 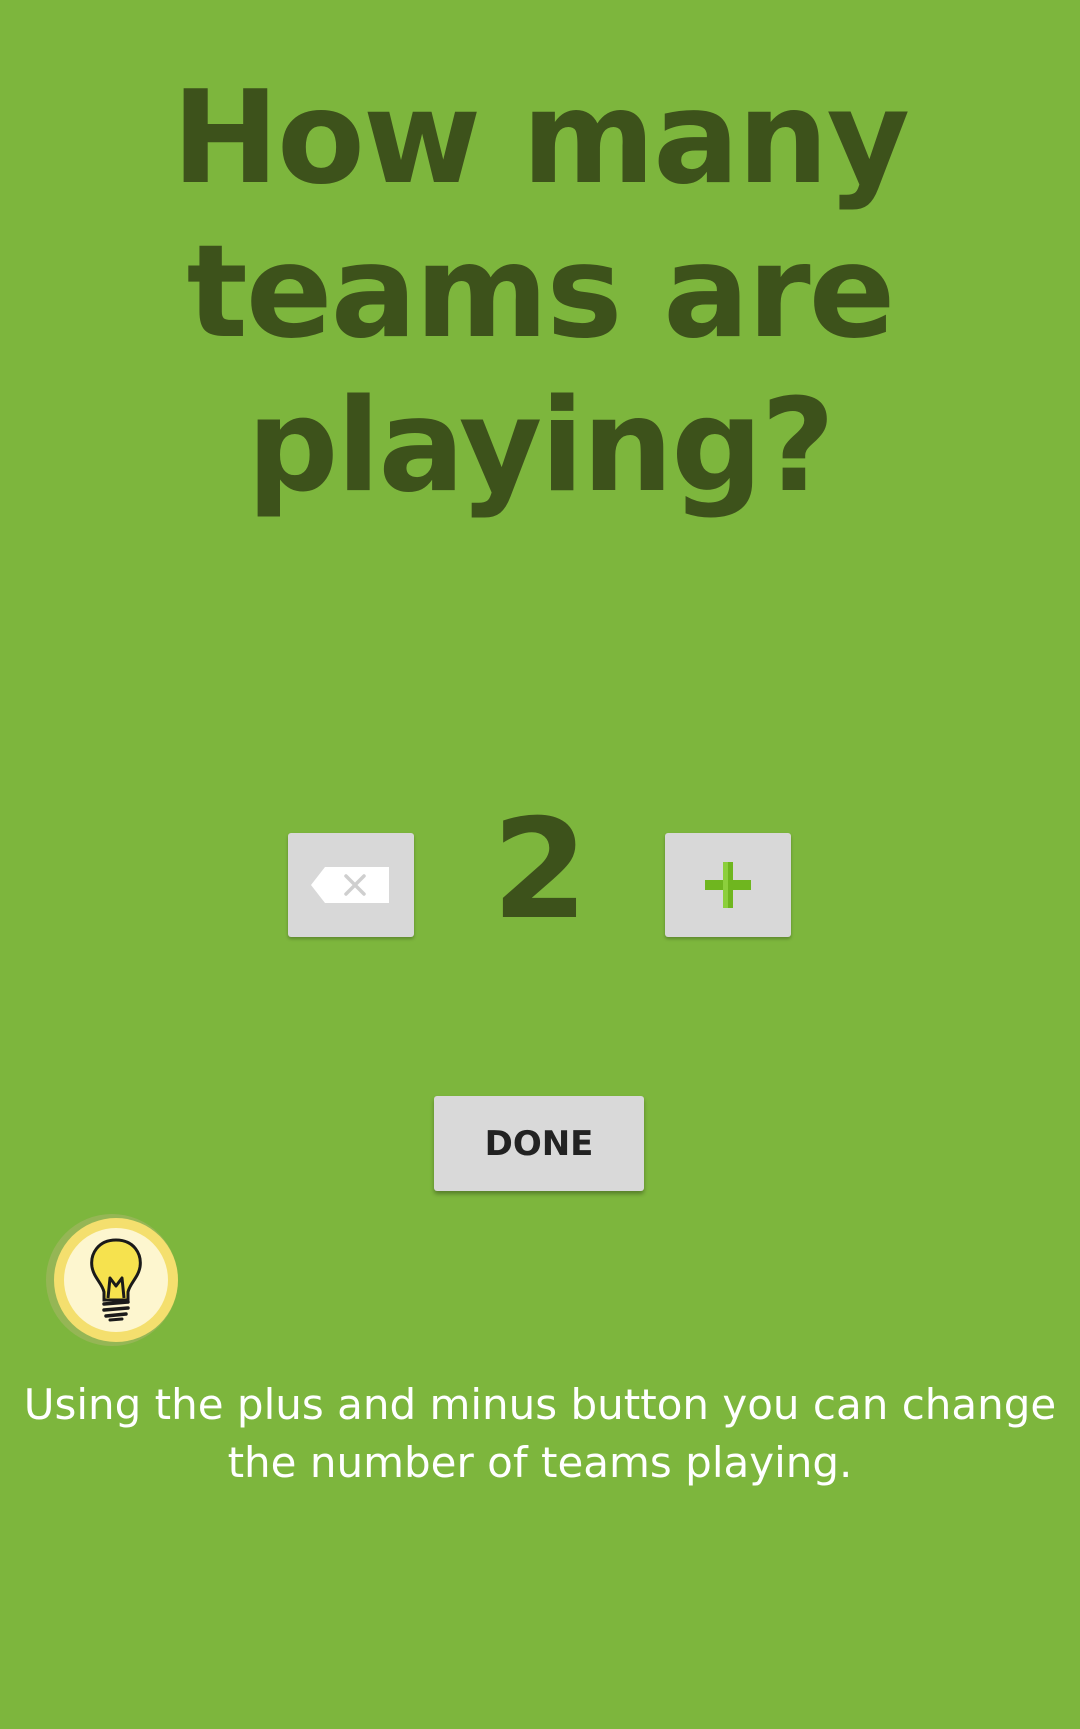 I want to click on question-line-2: teams are, so click(x=541, y=292).